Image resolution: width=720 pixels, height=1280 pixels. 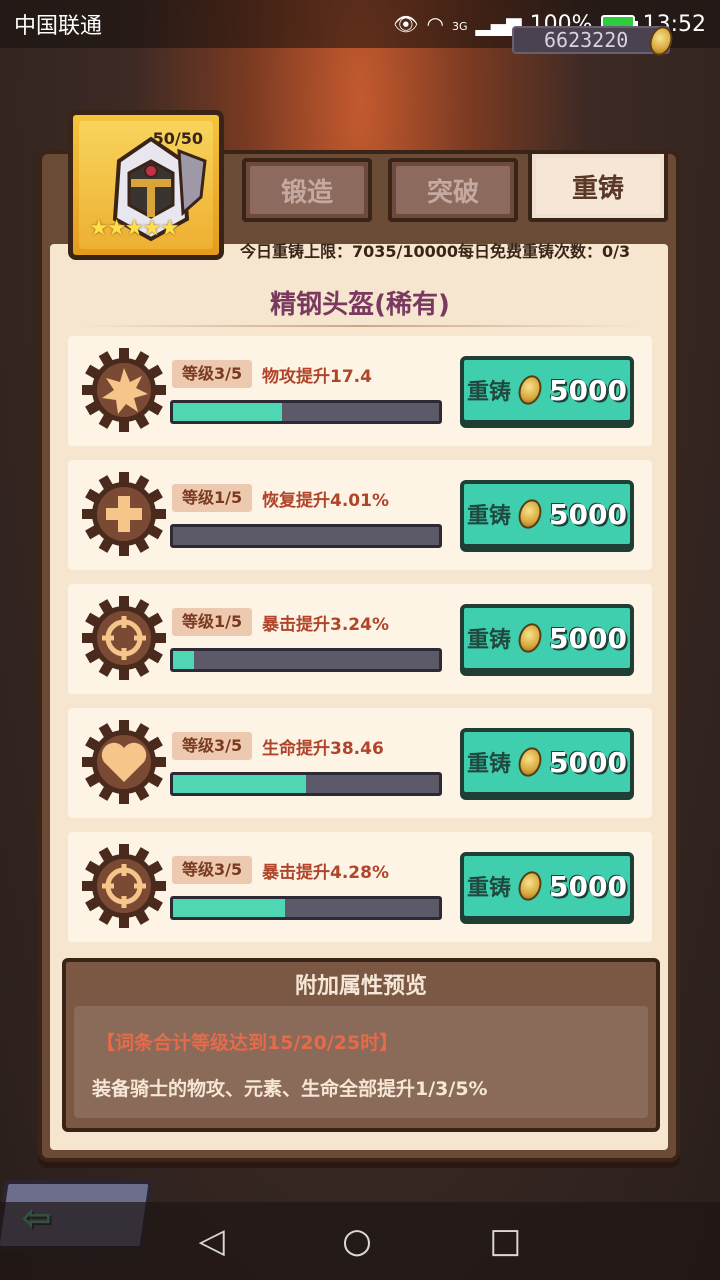 I want to click on attribute-row: 等级3/5 暴击提升4.28% 重铸 5000, so click(x=360, y=887).